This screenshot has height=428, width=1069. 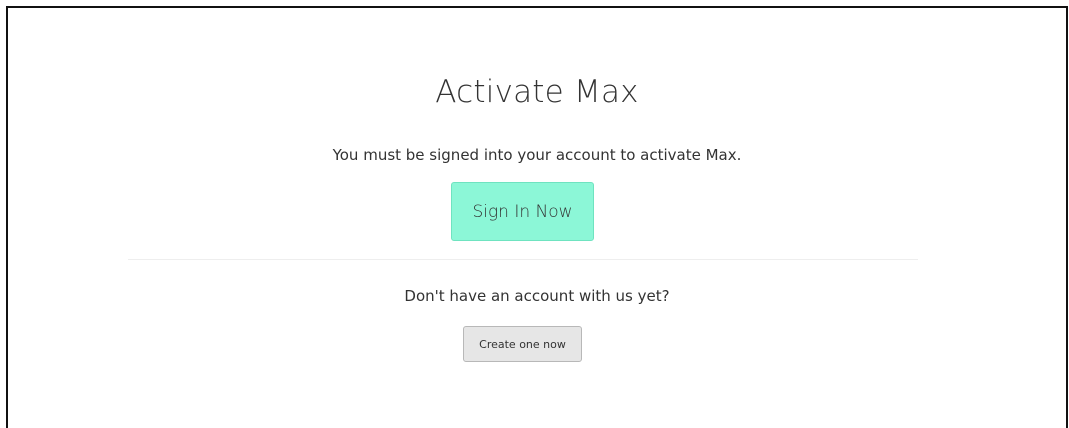 What do you see at coordinates (522, 344) in the screenshot?
I see `create-account-button: Create one now` at bounding box center [522, 344].